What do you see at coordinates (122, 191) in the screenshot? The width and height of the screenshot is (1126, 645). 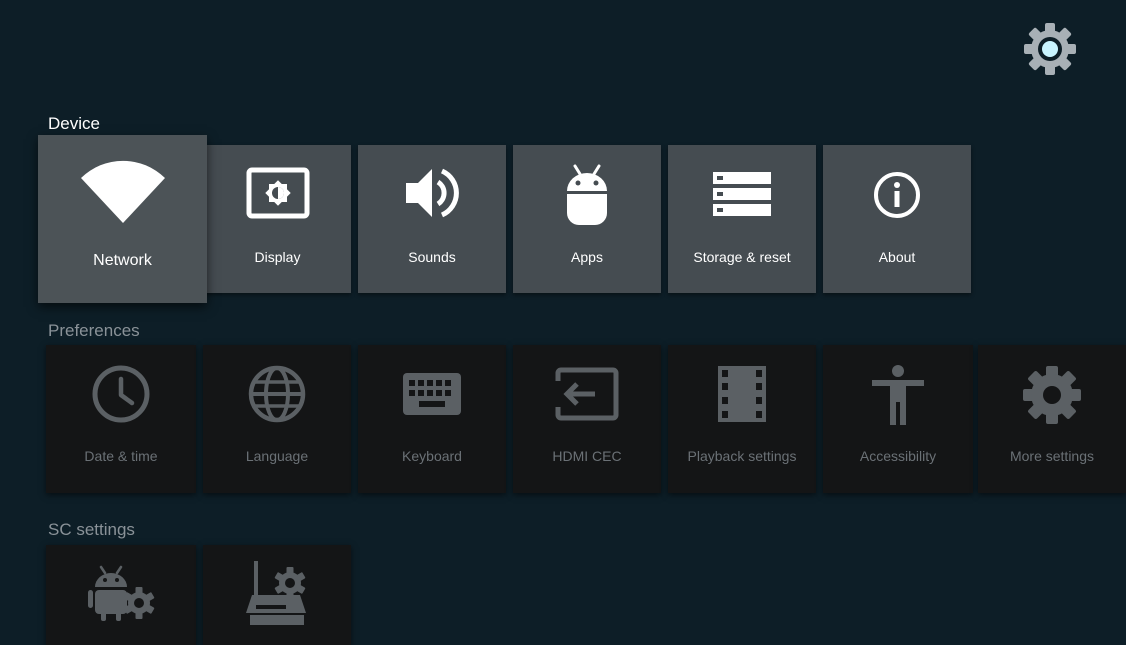 I see `wifi-icon` at bounding box center [122, 191].